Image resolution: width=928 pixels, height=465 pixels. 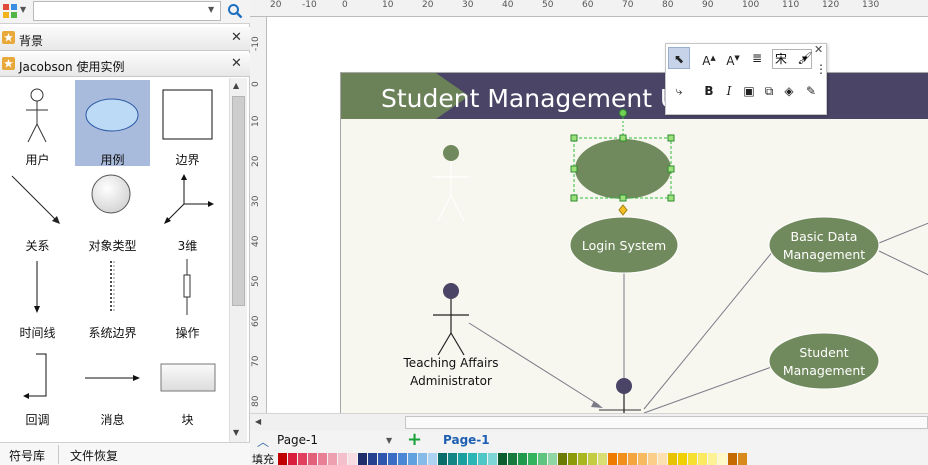 What do you see at coordinates (94, 455) in the screenshot?
I see `tab-file-recovery: 文件恢复` at bounding box center [94, 455].